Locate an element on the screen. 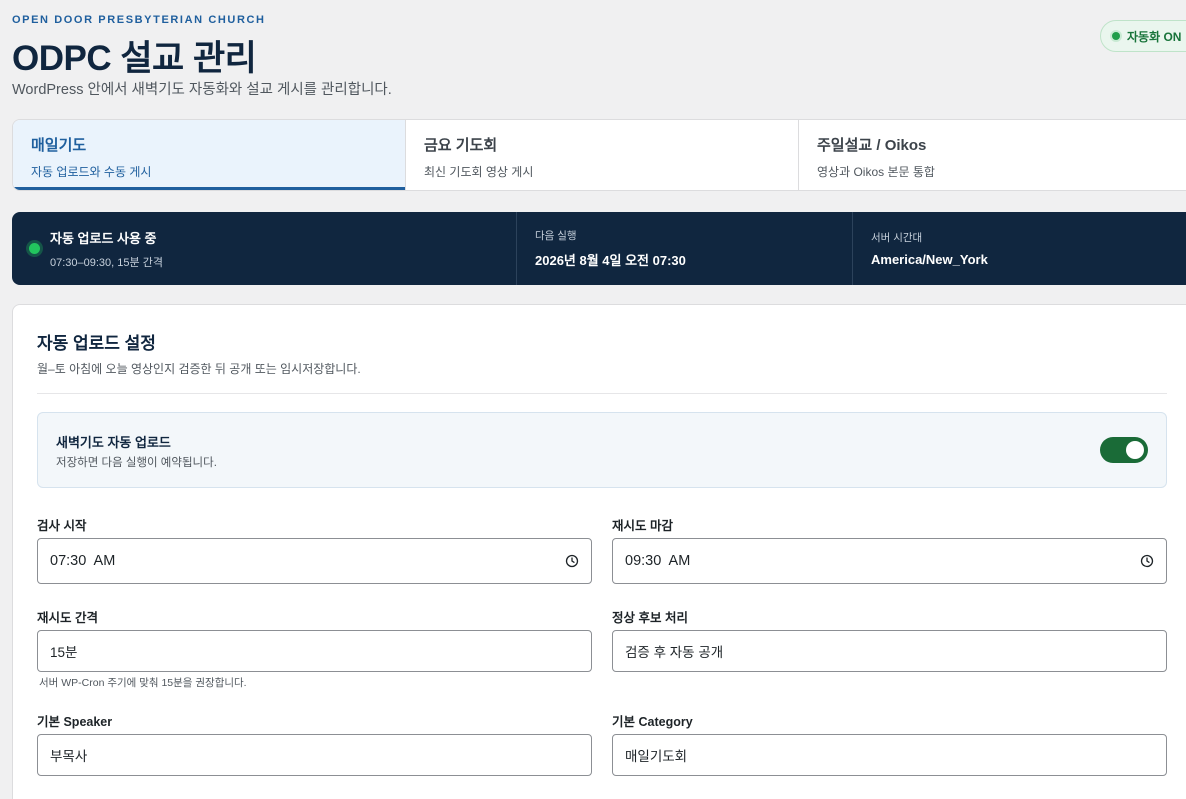  automation-status-label: 자동화 ON is located at coordinates (1154, 36).